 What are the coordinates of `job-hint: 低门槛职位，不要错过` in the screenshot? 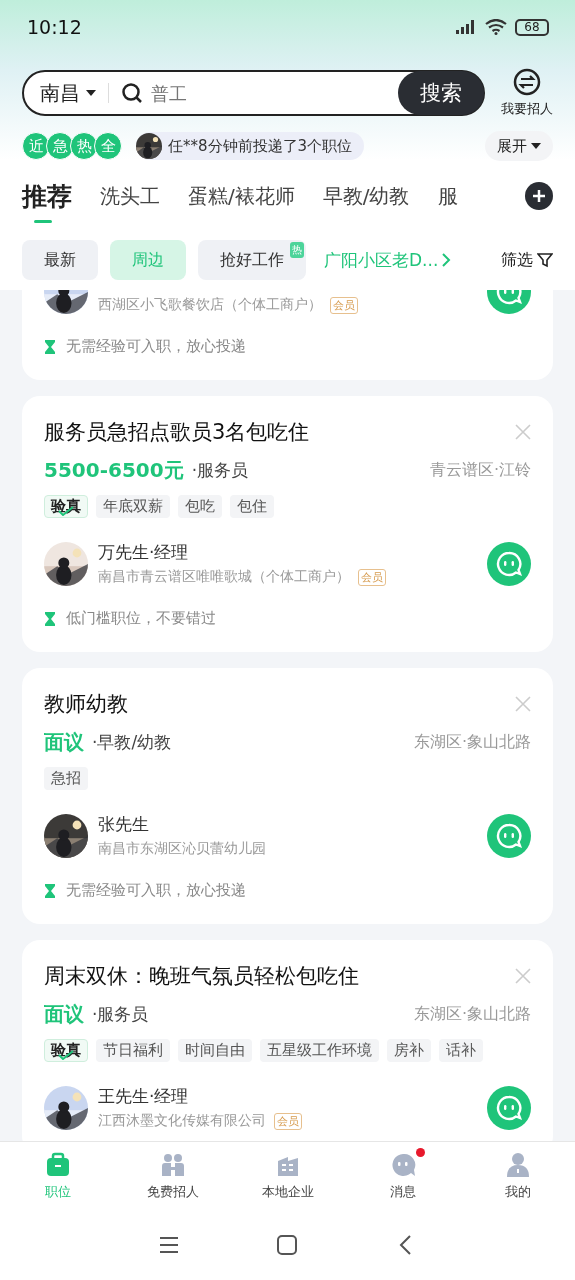 It's located at (141, 618).